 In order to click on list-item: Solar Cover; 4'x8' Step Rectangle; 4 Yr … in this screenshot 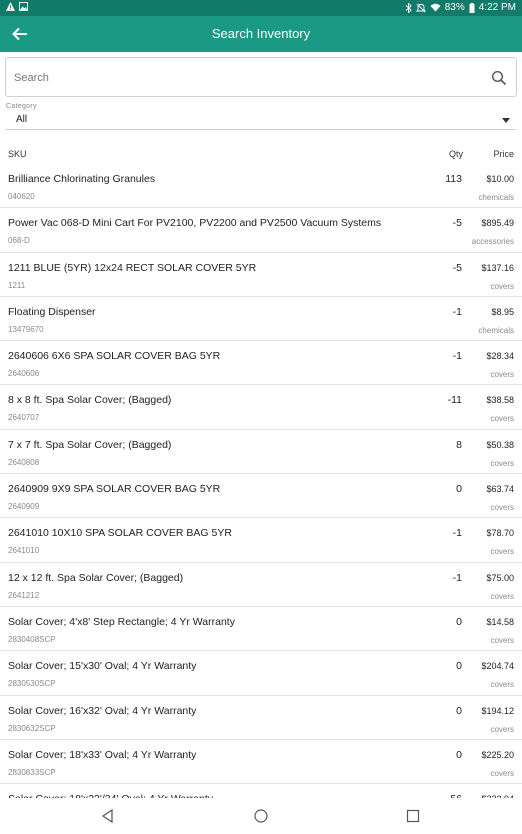, I will do `click(261, 629)`.